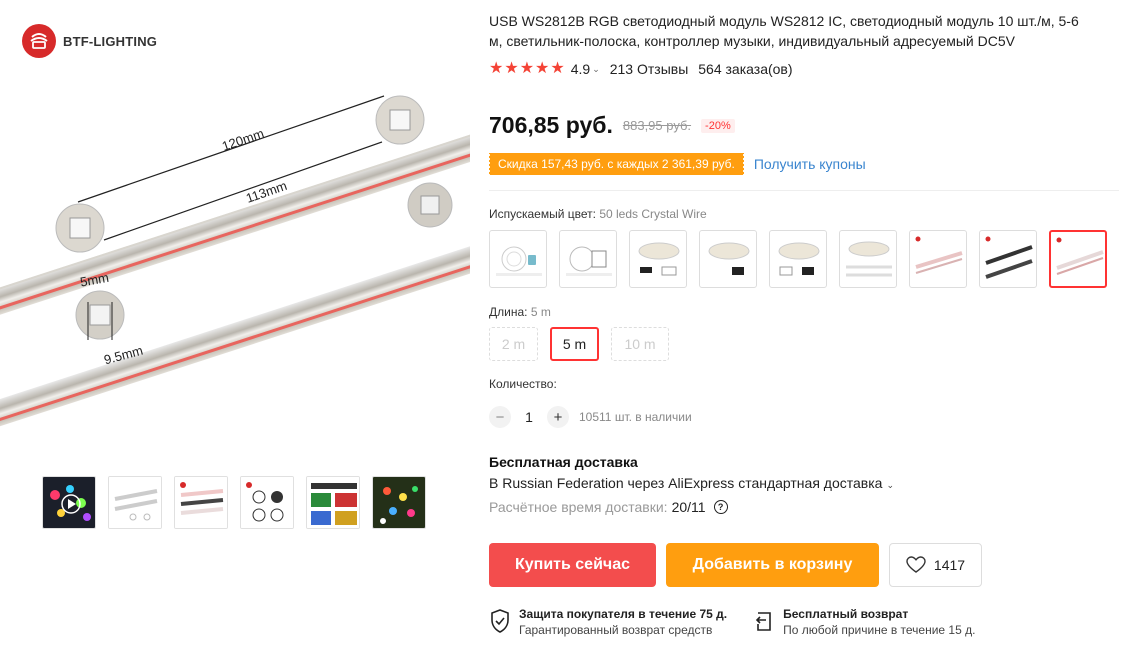  I want to click on quantity-label: Количество:, so click(523, 384).